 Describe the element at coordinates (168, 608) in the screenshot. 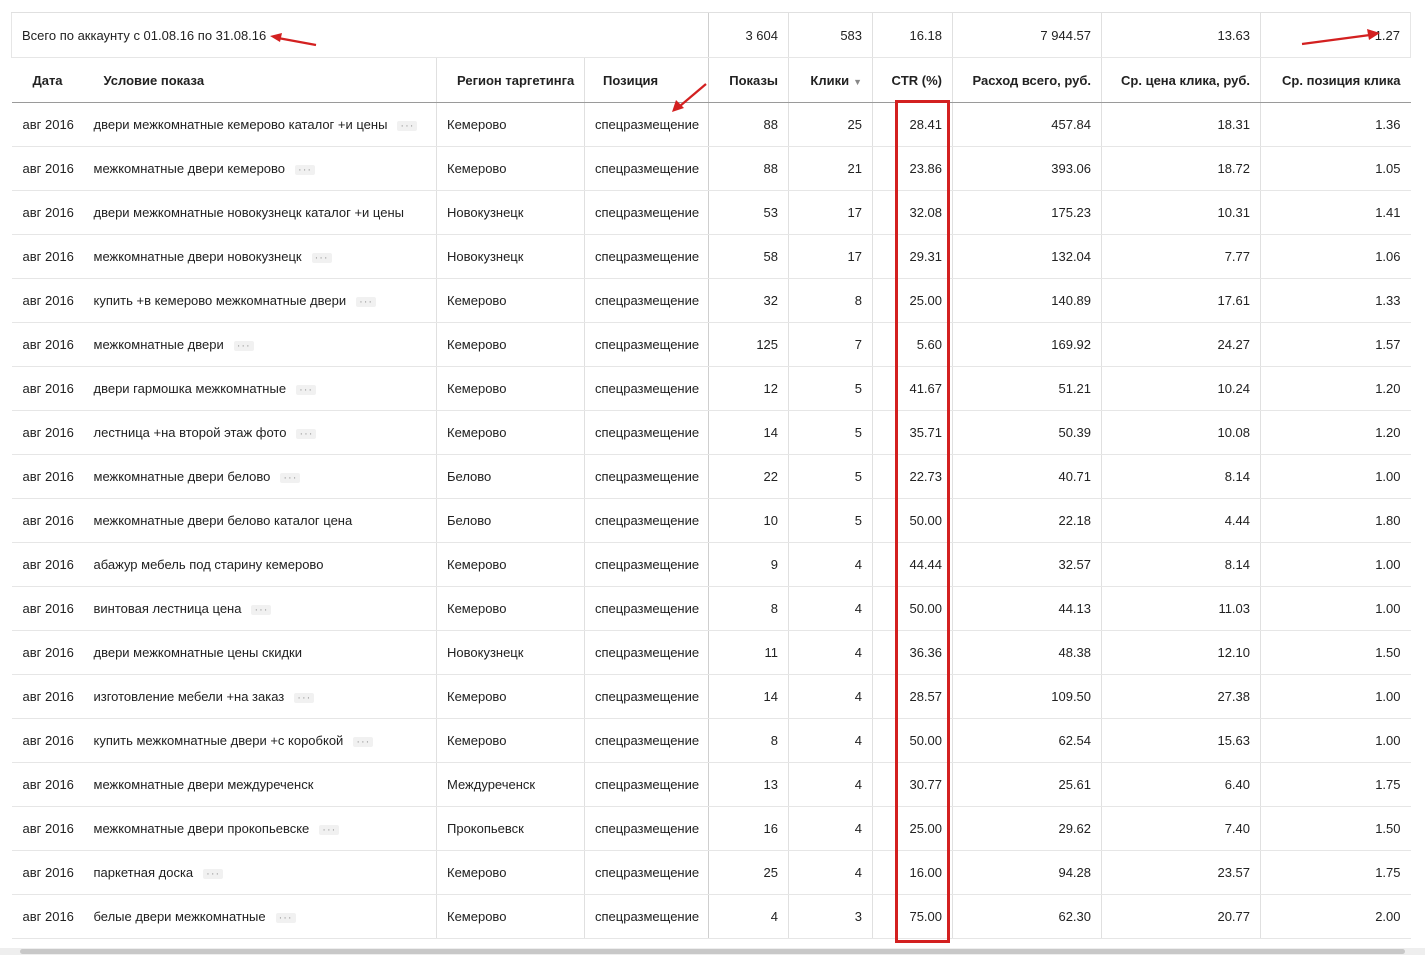

I see `condition-text: винтовая лестница цена` at that location.